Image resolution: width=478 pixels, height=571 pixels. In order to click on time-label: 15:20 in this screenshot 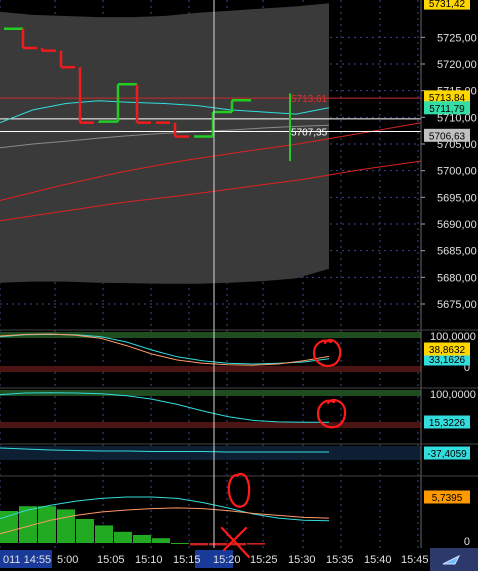, I will do `click(227, 560)`.